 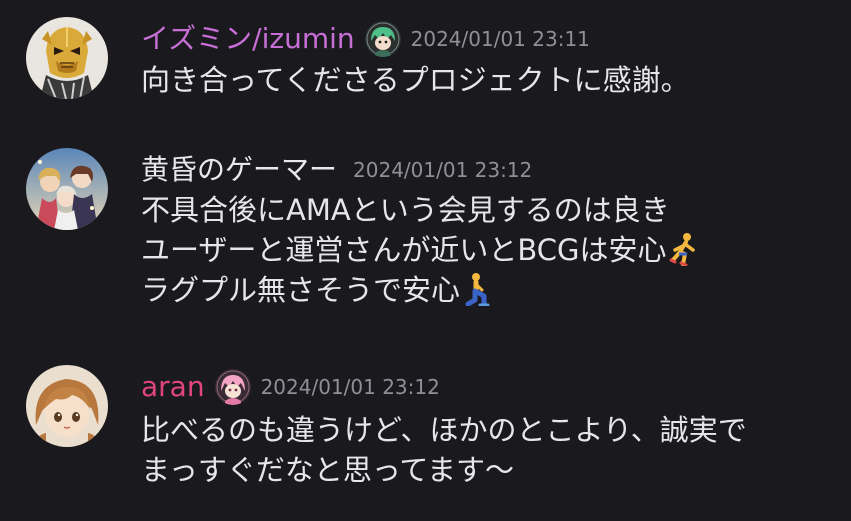 What do you see at coordinates (173, 387) in the screenshot?
I see `username: aran` at bounding box center [173, 387].